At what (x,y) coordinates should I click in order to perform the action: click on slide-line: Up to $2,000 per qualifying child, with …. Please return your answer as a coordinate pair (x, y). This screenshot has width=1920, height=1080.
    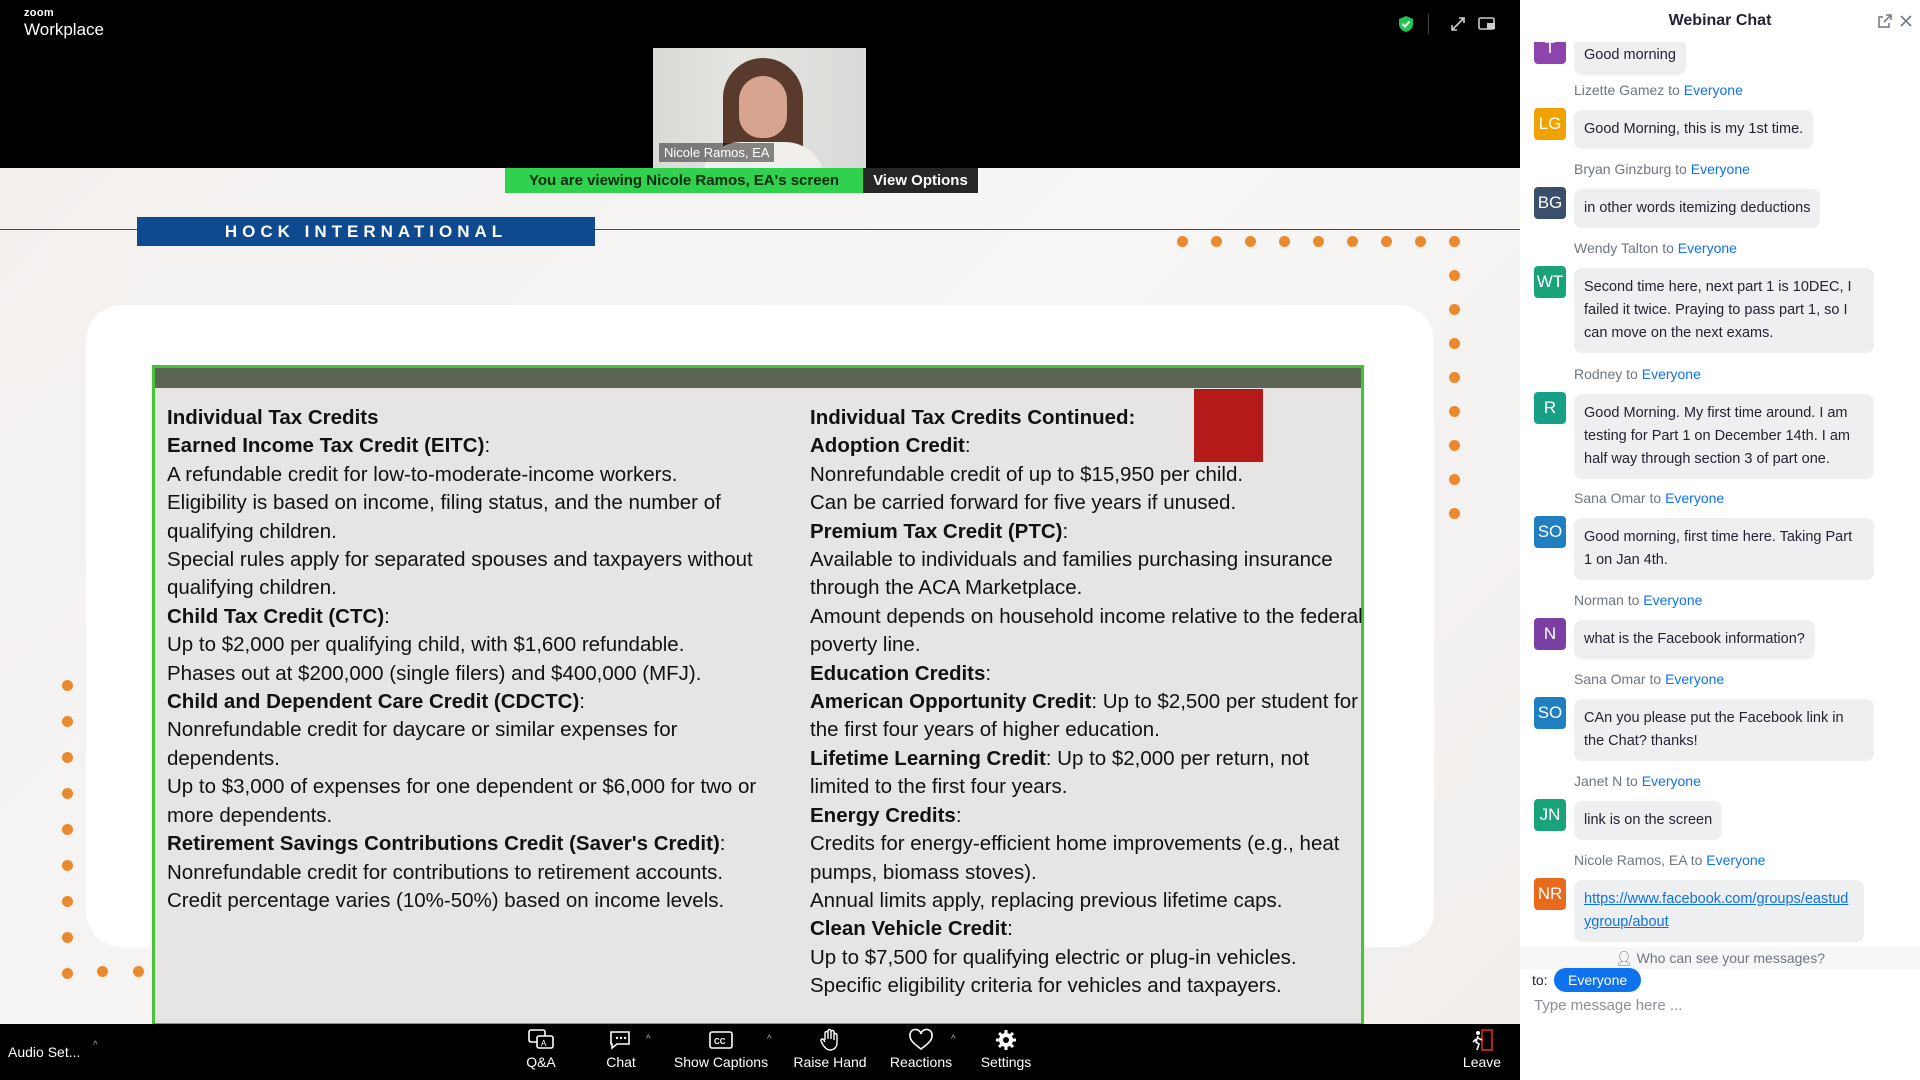
    Looking at the image, I should click on (467, 645).